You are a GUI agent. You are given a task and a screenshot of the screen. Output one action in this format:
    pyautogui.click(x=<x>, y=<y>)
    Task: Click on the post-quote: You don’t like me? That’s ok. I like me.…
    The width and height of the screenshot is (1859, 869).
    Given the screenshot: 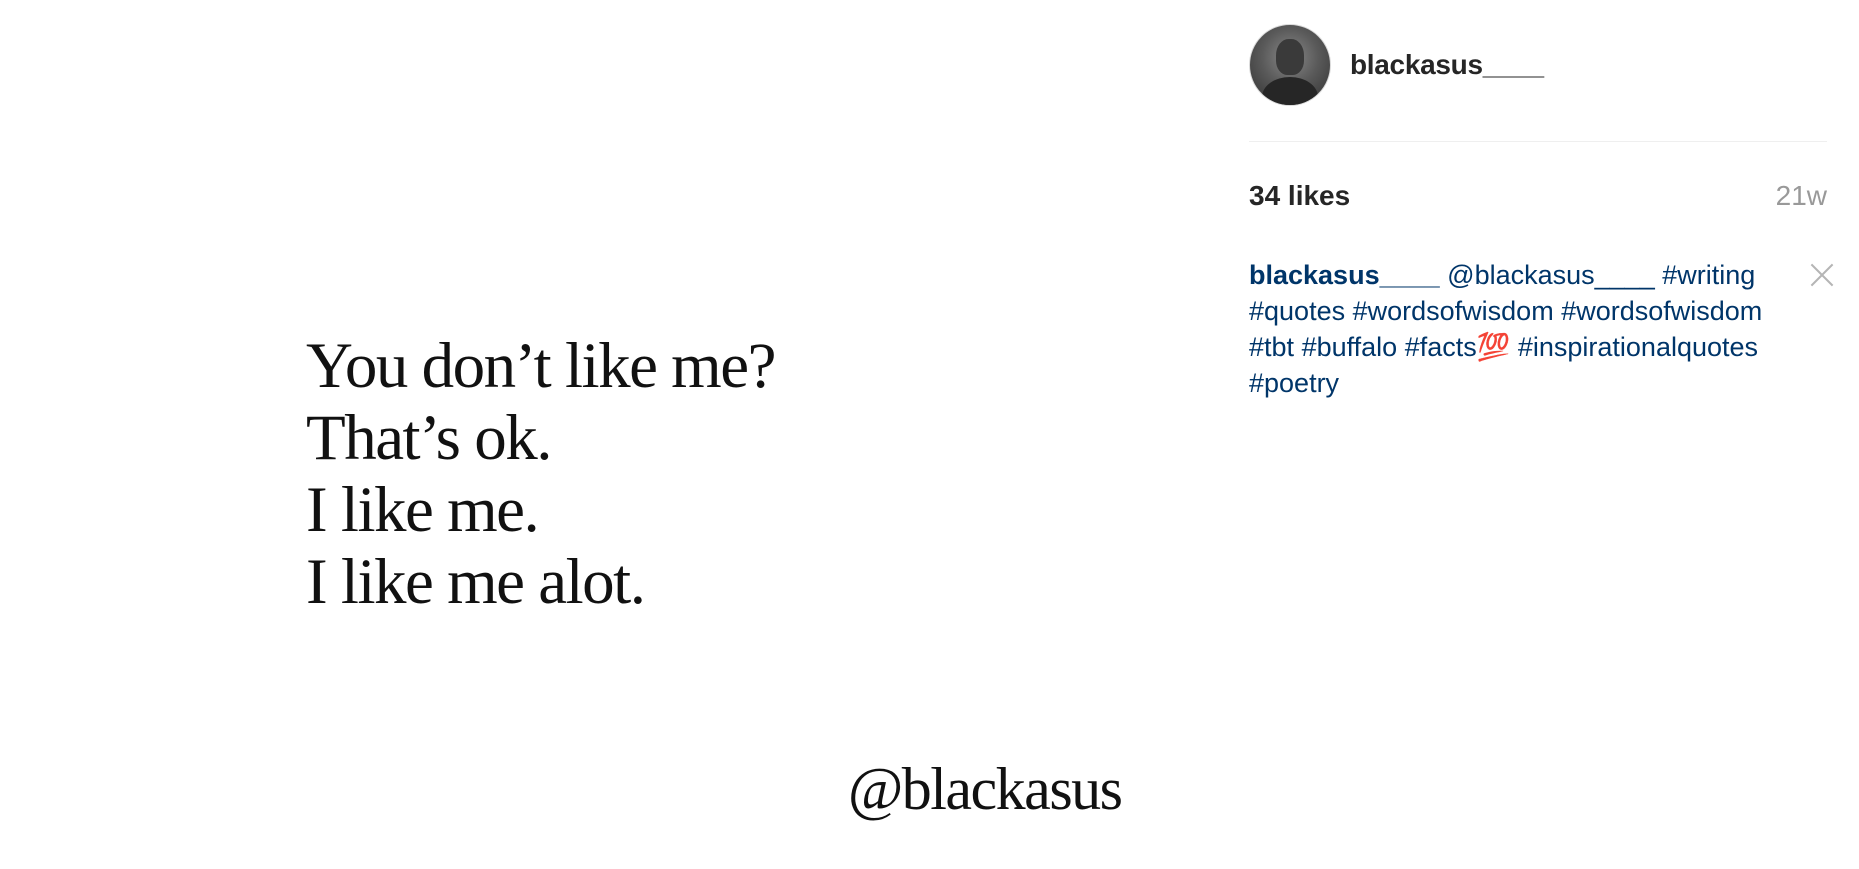 What is the action you would take?
    pyautogui.click(x=541, y=474)
    